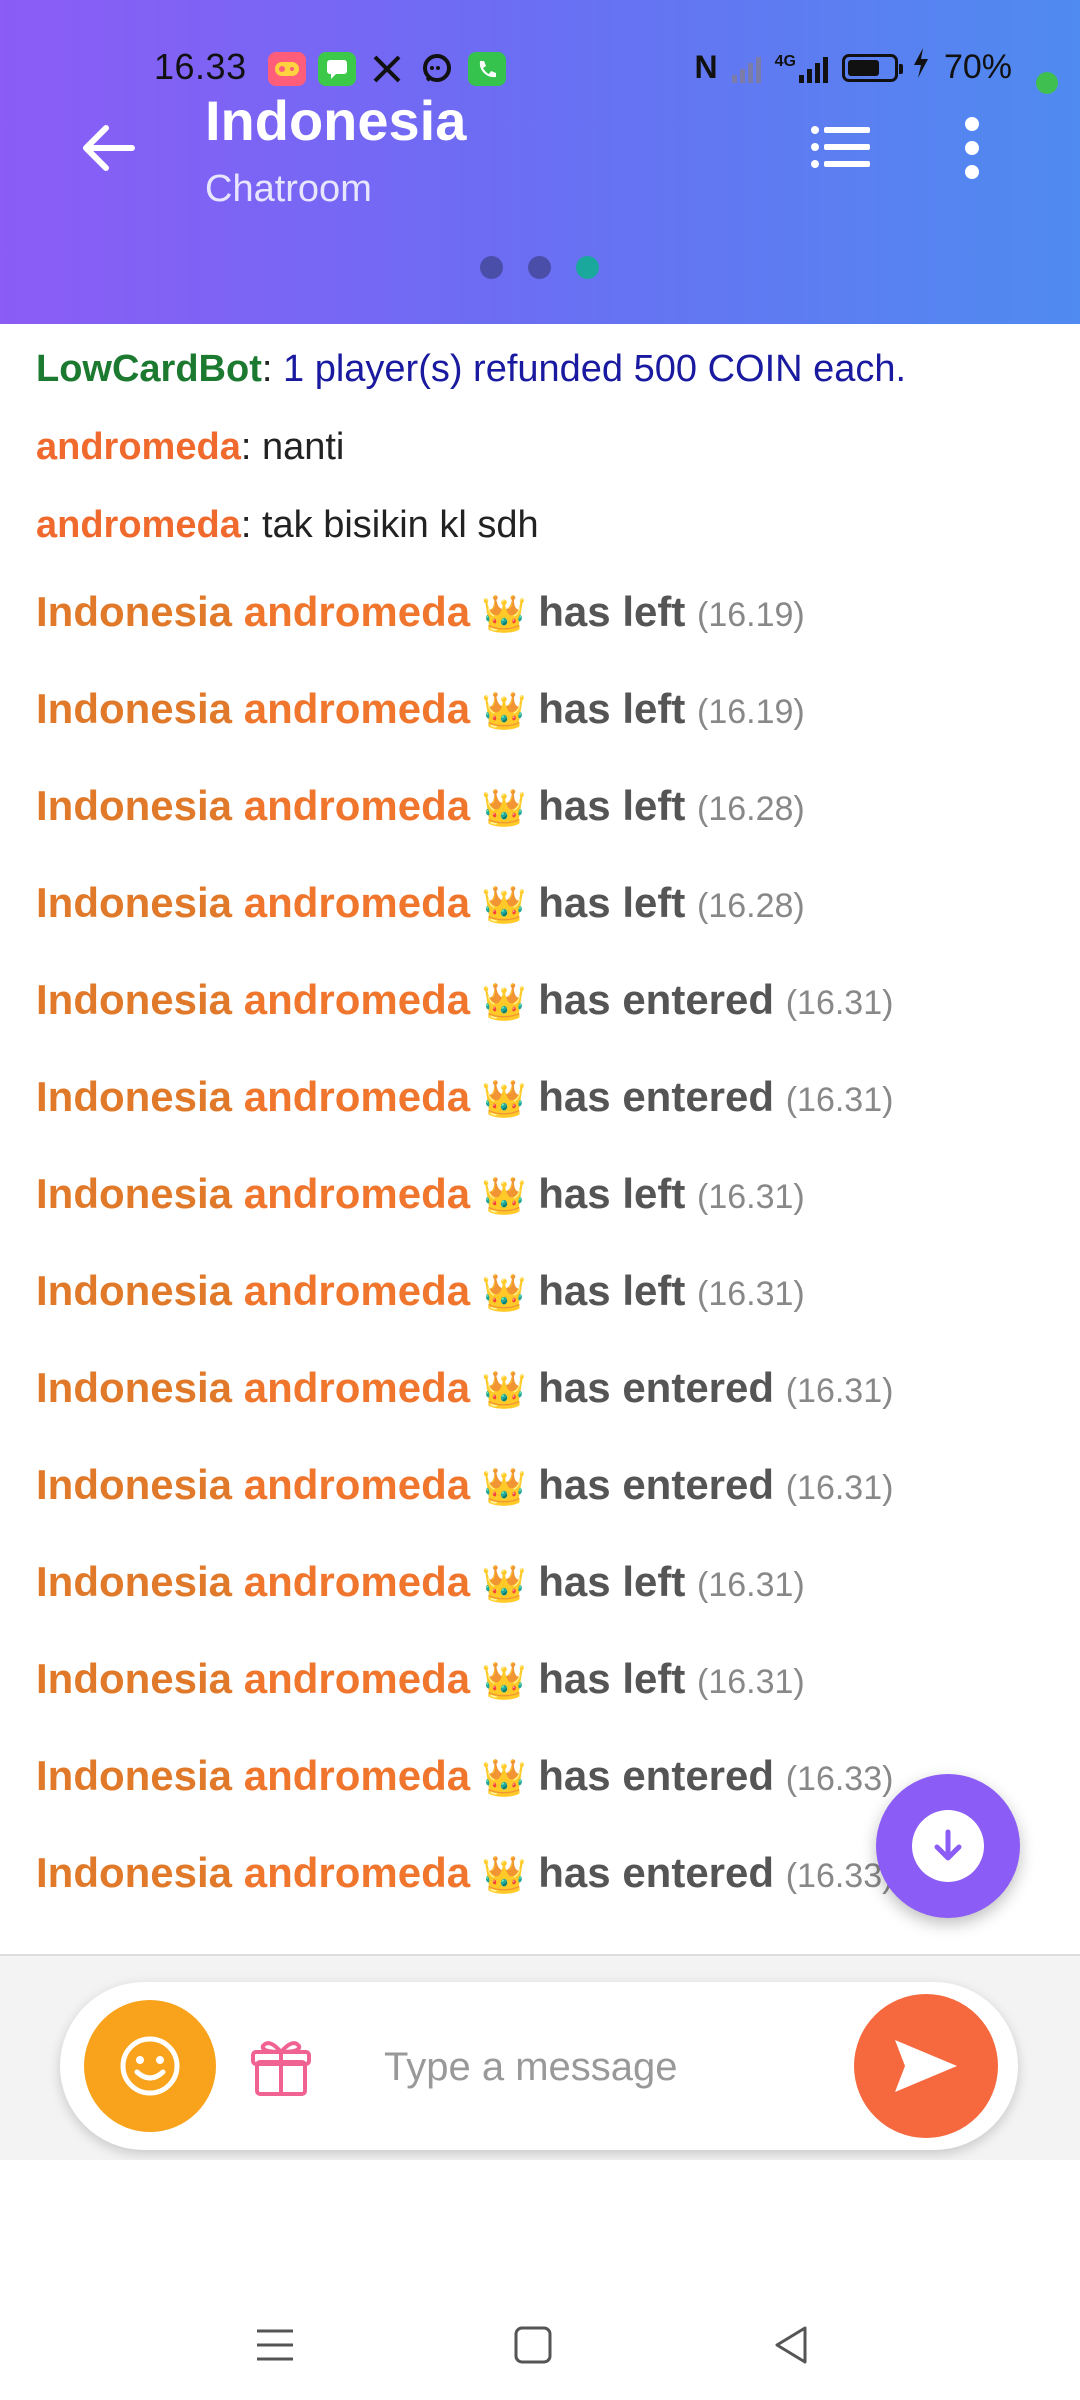  What do you see at coordinates (400, 525) in the screenshot?
I see `message-text: tak bisikin kl sdh` at bounding box center [400, 525].